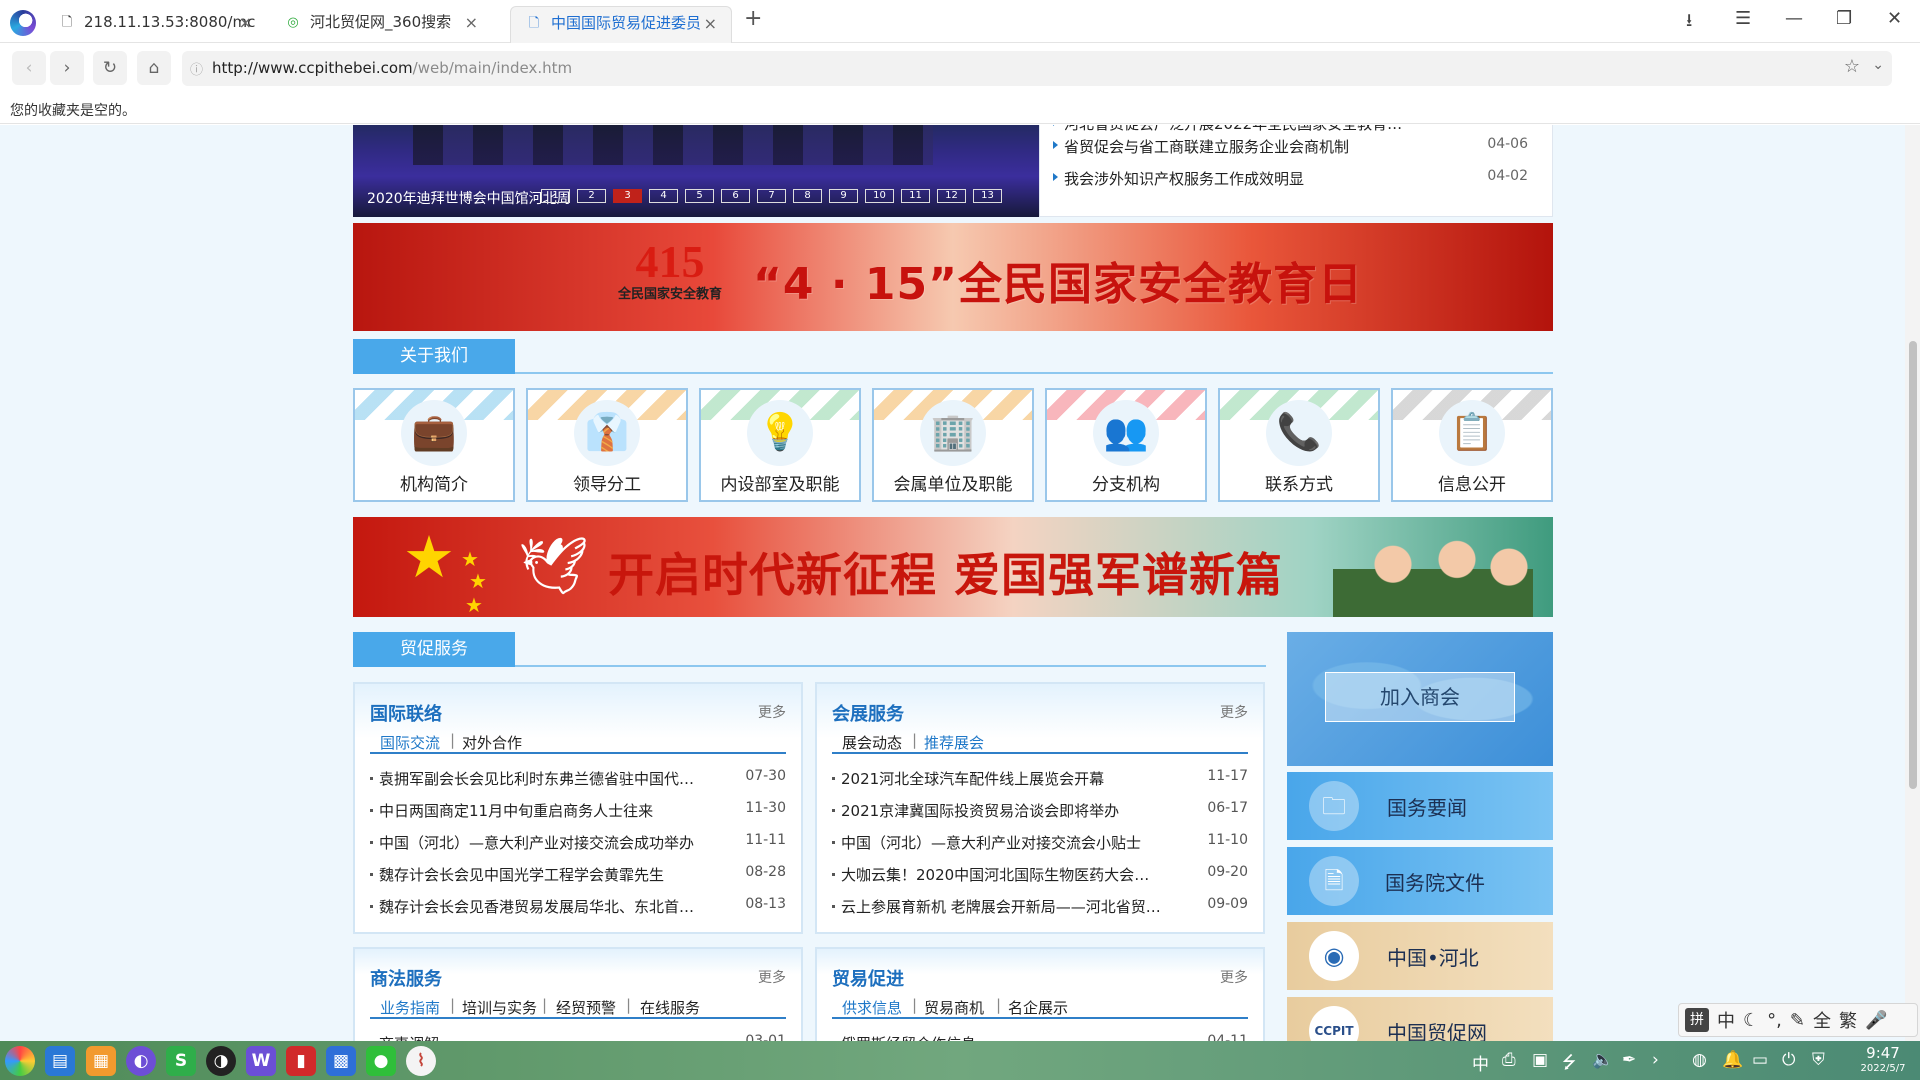  I want to click on ime-fullwidth: 全, so click(1822, 1020).